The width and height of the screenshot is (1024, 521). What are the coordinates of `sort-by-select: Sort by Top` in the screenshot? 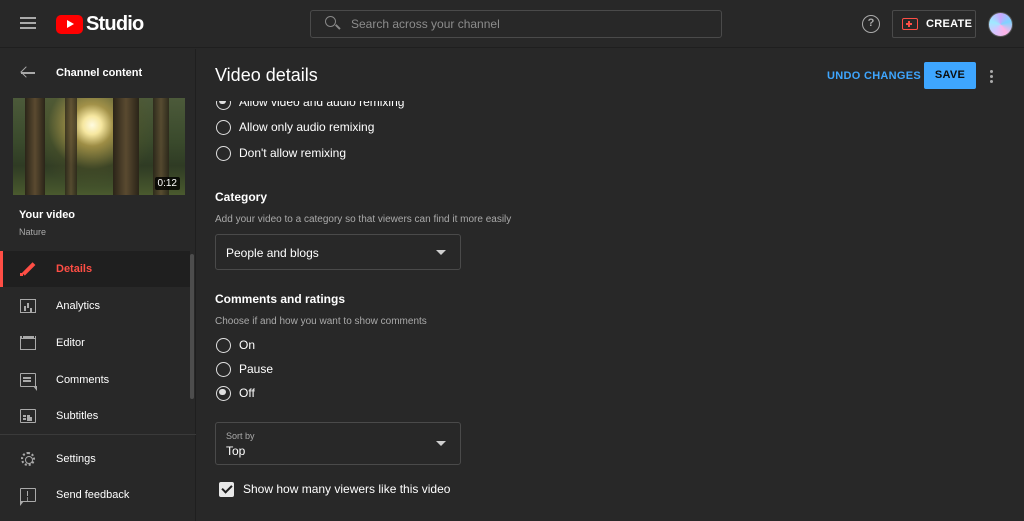 It's located at (338, 443).